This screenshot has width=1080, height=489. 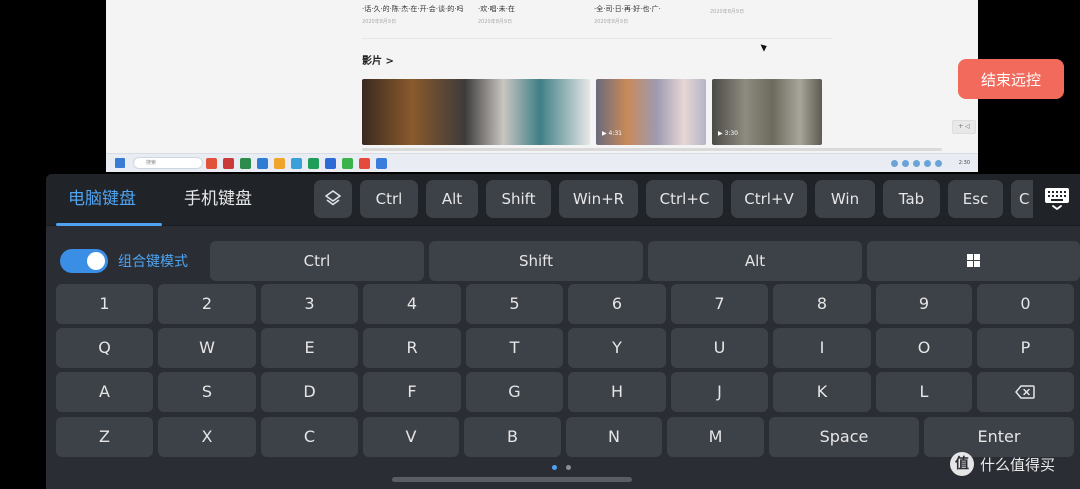 I want to click on key-0: 0, so click(x=1025, y=304).